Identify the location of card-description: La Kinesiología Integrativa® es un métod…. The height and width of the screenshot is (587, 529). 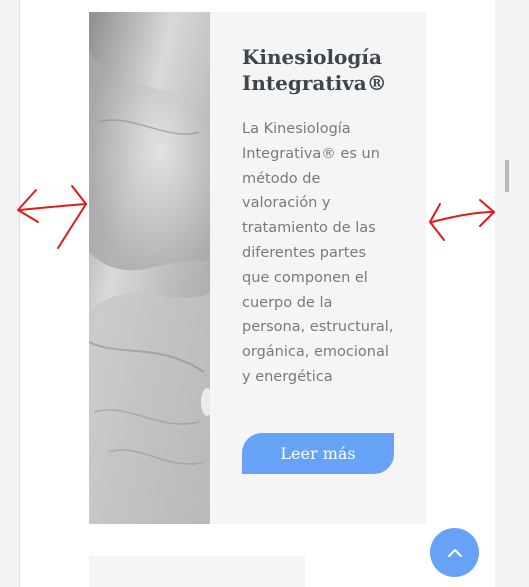
(318, 253).